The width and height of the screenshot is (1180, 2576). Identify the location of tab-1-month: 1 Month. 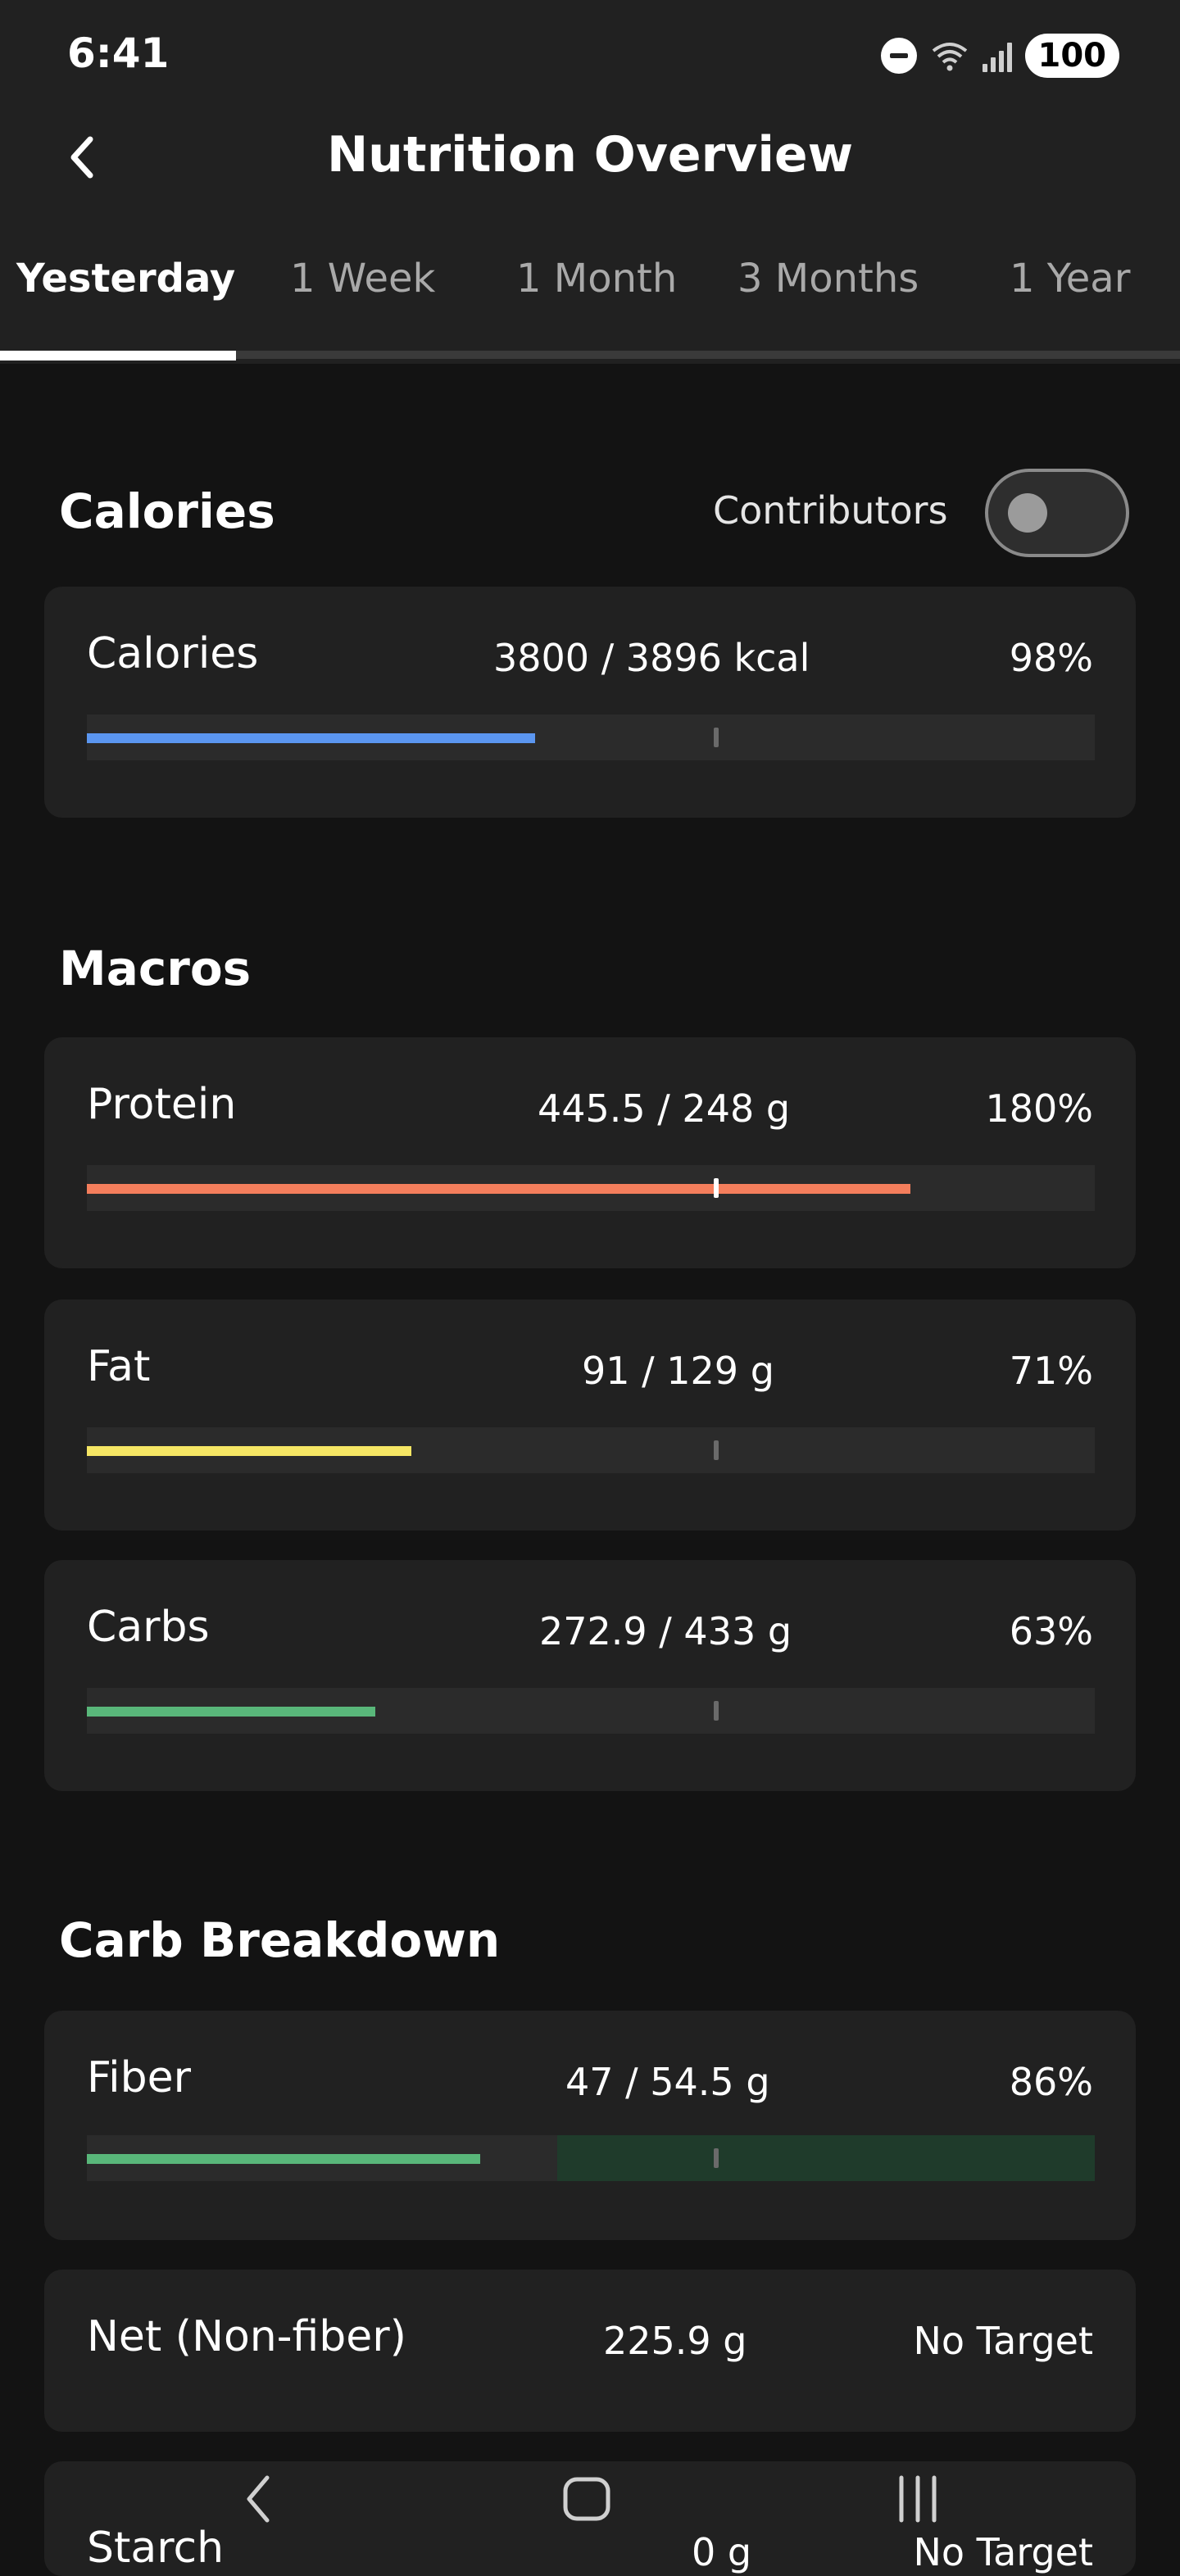
(596, 279).